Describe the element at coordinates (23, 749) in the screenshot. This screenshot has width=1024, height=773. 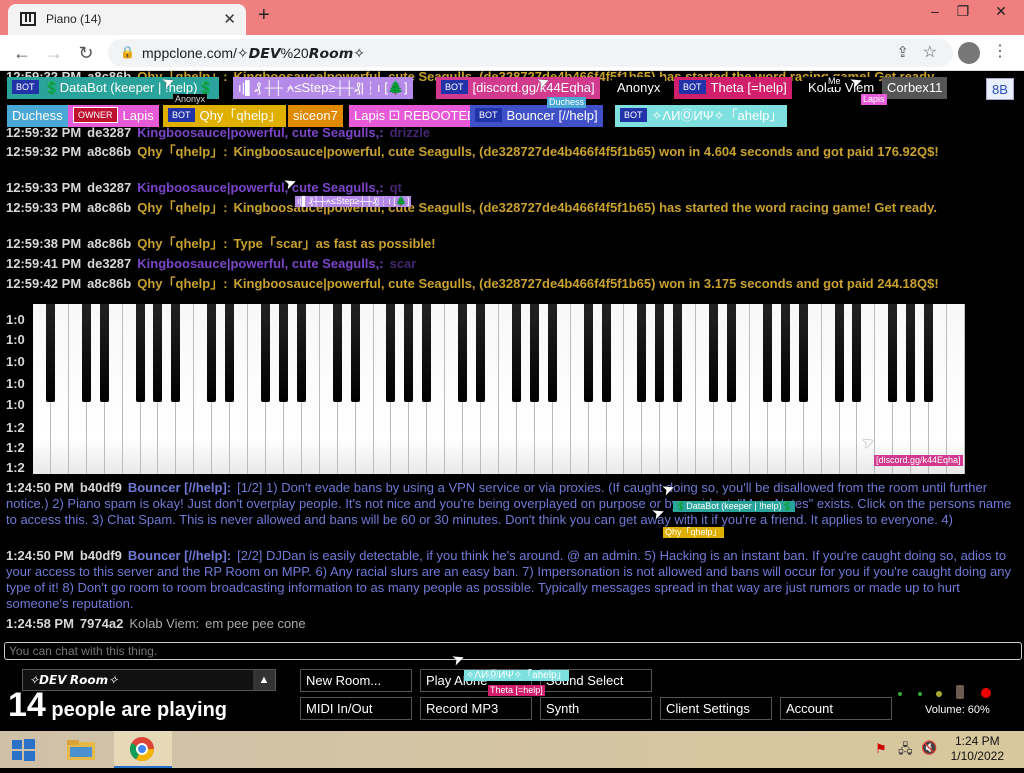
I see `windows-start-icon` at that location.